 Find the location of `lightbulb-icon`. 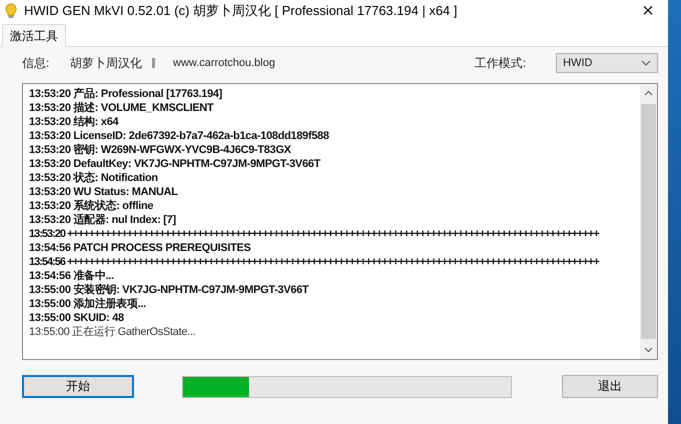

lightbulb-icon is located at coordinates (11, 11).